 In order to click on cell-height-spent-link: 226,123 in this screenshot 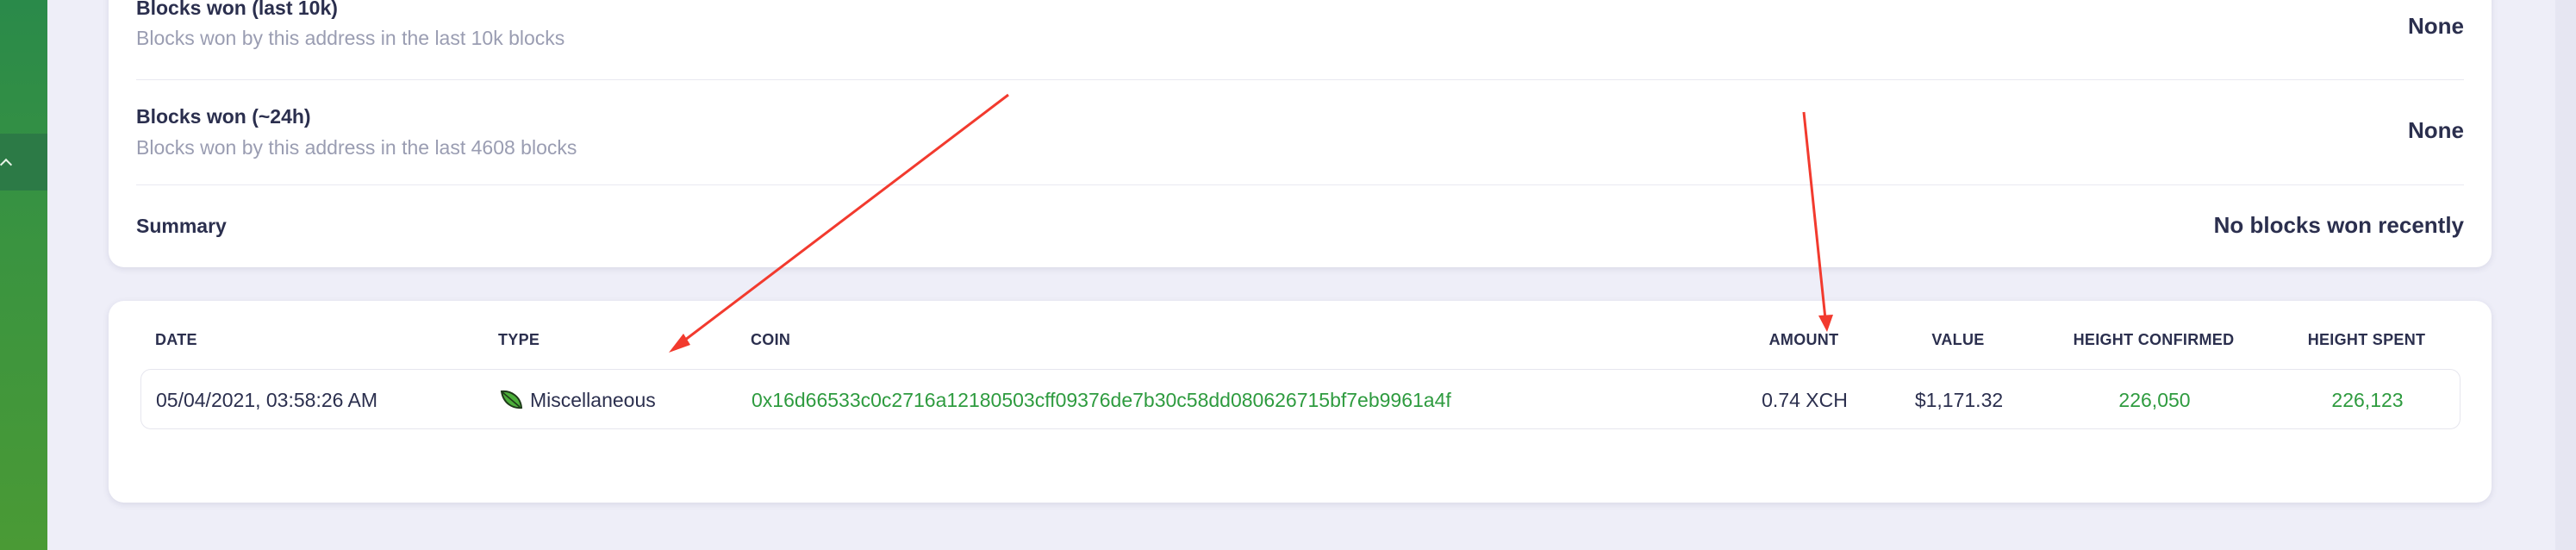, I will do `click(2367, 400)`.